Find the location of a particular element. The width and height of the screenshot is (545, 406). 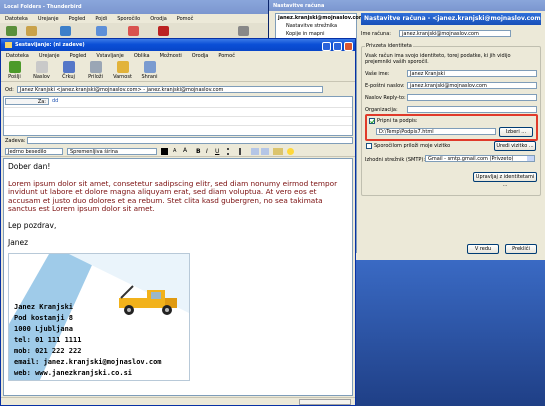

smtp-select: Gmail - smtp.gmail.com (Privzeto) is located at coordinates (480, 158).